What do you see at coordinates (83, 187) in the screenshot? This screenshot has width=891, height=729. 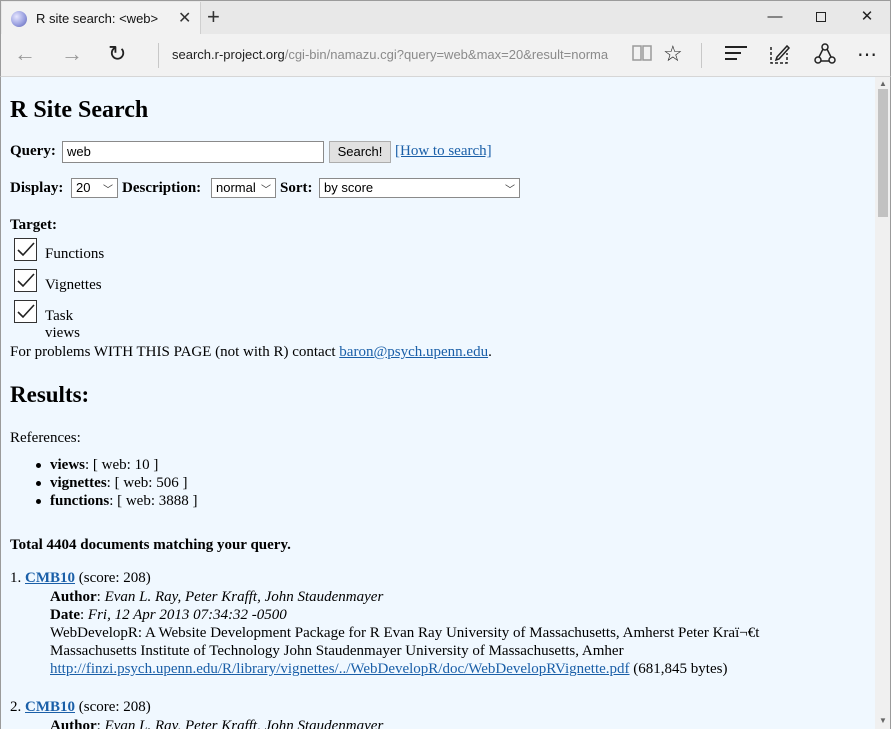 I see `display-value: 20` at bounding box center [83, 187].